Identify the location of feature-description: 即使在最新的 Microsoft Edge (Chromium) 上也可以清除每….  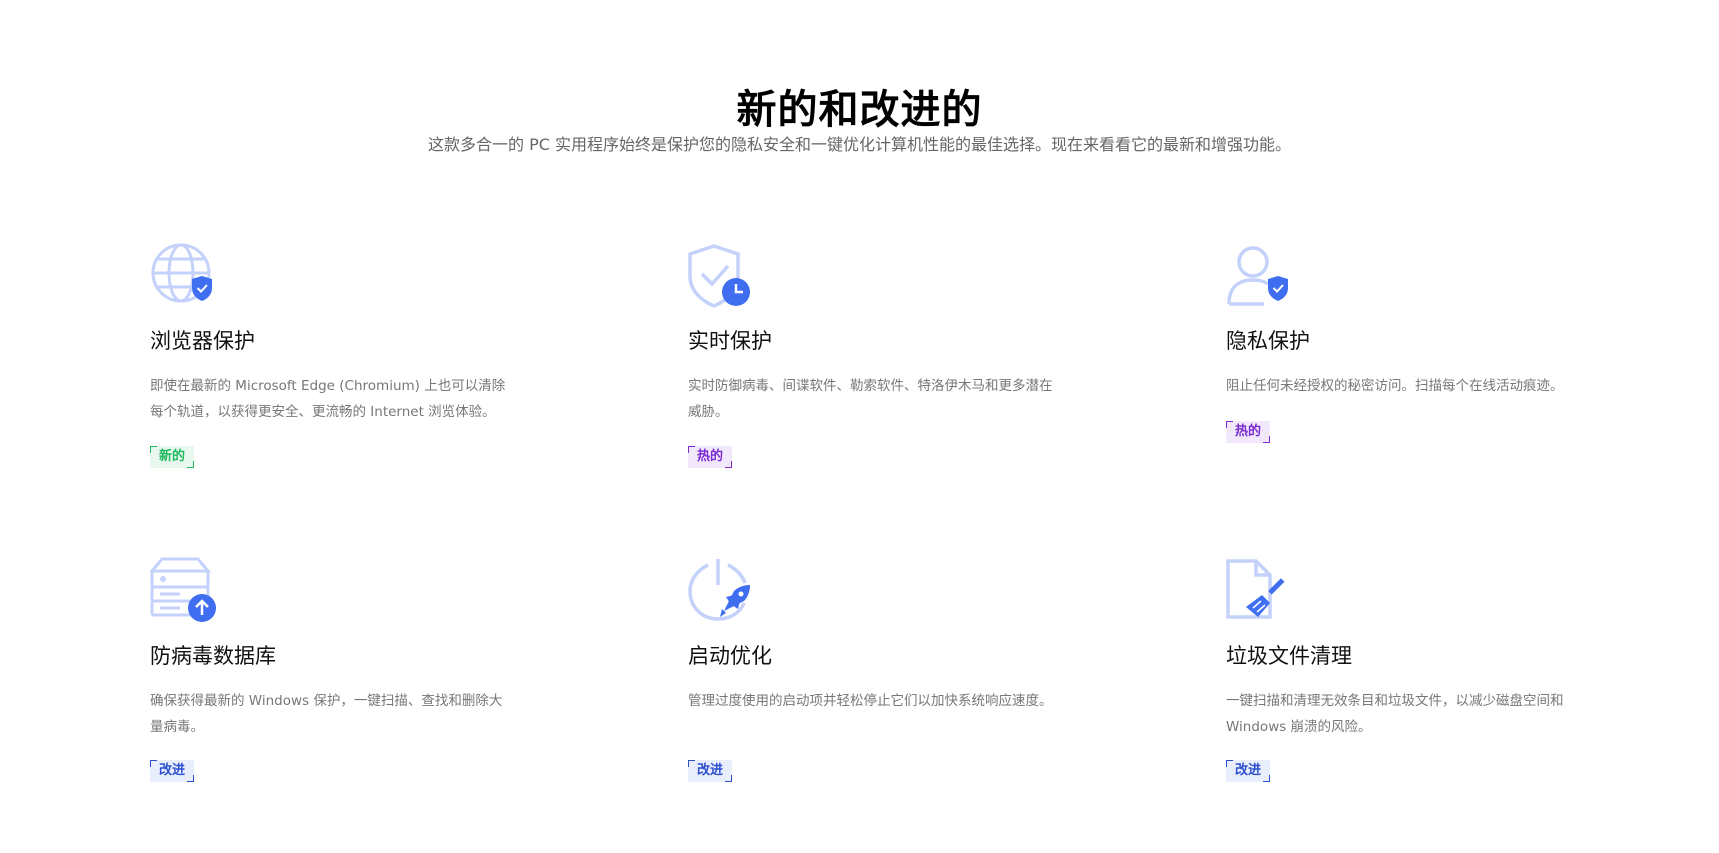
(328, 399).